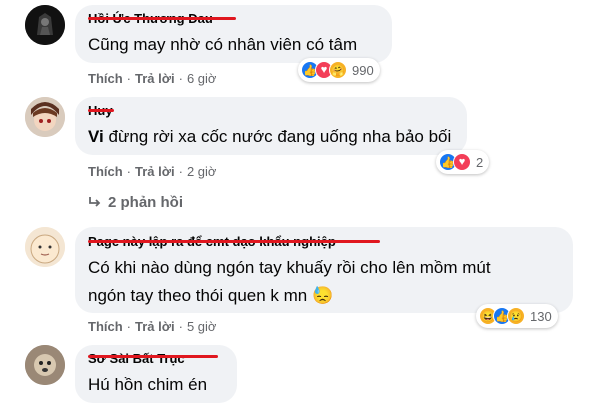  I want to click on comment-actions: Thích · Trả lời · 2 giờ, so click(152, 171).